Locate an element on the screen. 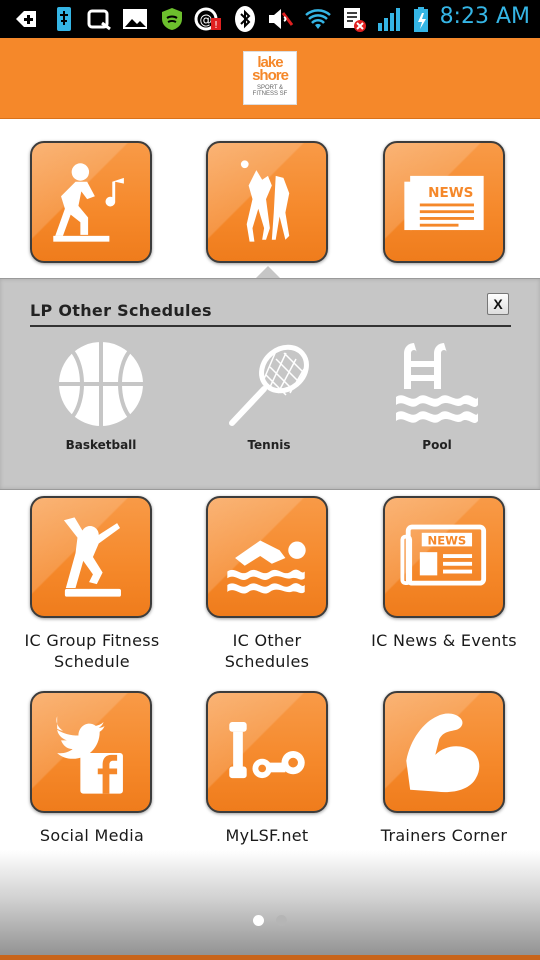 Image resolution: width=540 pixels, height=960 pixels. q-icon is located at coordinates (99, 20).